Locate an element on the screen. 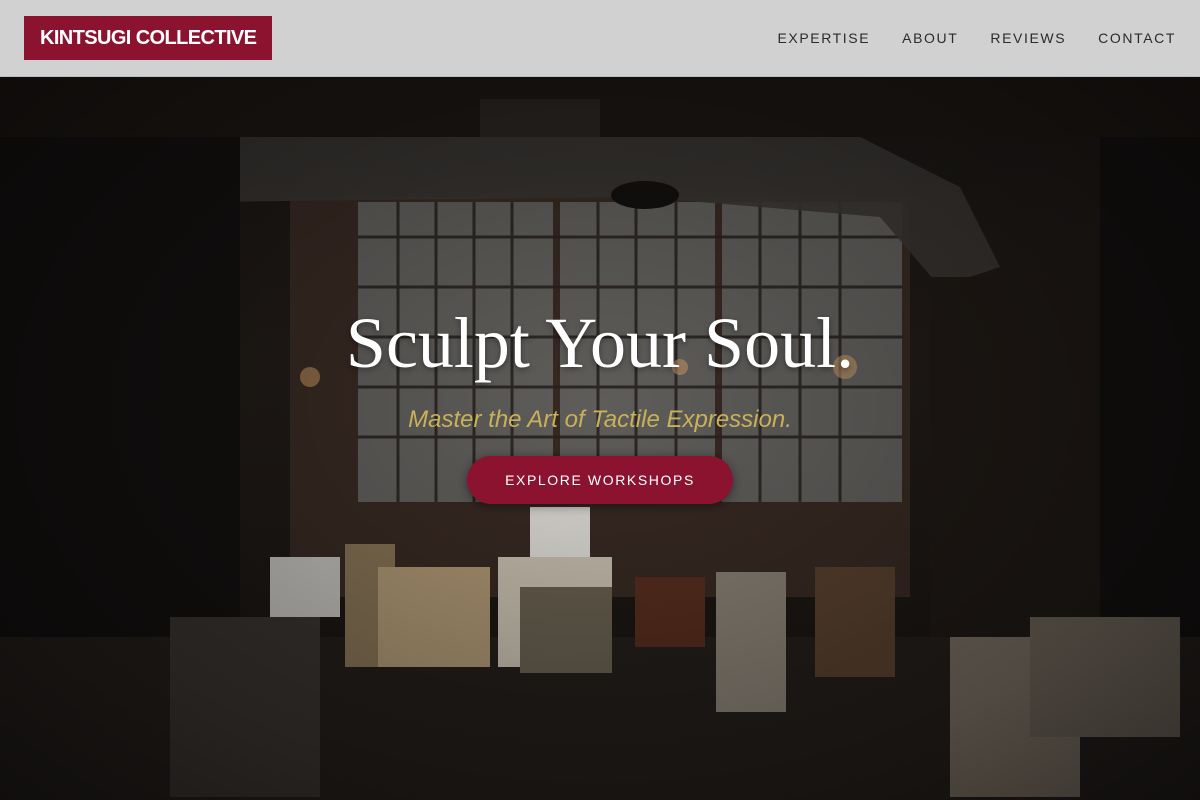 The height and width of the screenshot is (800, 1200). nav-link-expertise: EXPERTISE is located at coordinates (823, 38).